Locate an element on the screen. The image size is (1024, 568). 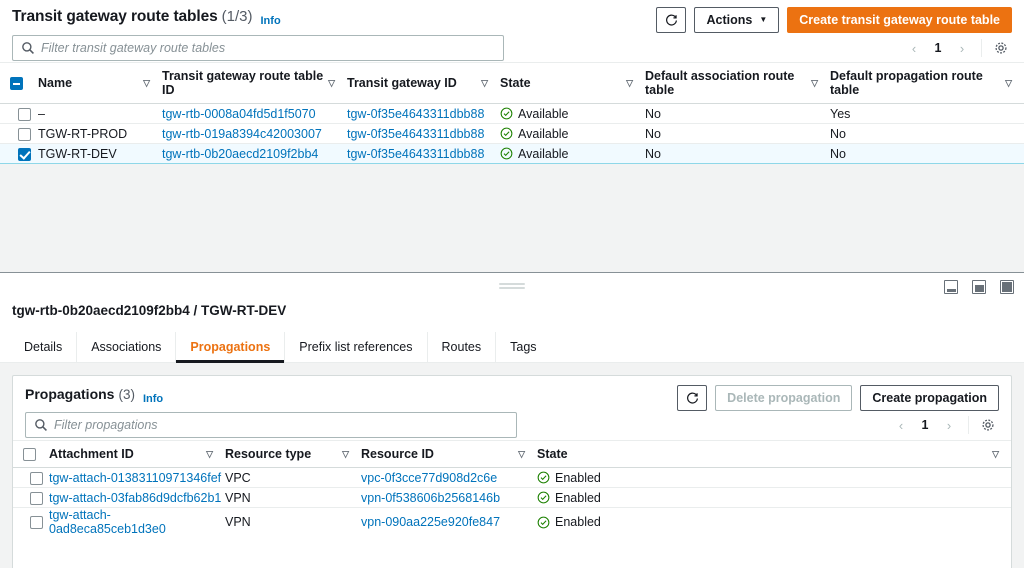
tab-prefix-list-references: Prefix list references is located at coordinates (356, 347).